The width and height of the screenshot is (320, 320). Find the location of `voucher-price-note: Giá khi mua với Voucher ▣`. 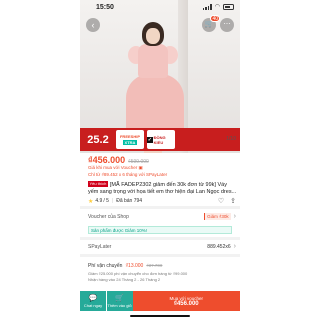

voucher-price-note: Giá khi mua với Voucher ▣ is located at coordinates (115, 168).